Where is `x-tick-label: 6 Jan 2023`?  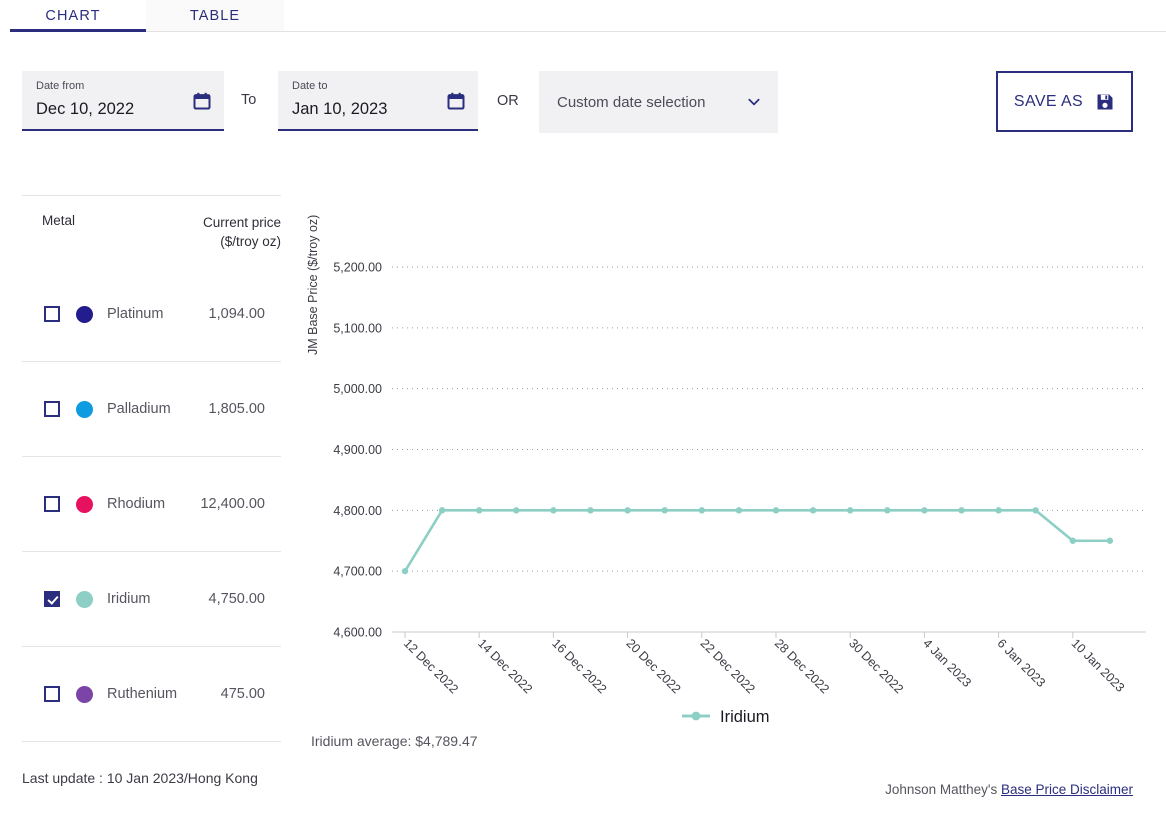 x-tick-label: 6 Jan 2023 is located at coordinates (1021, 663).